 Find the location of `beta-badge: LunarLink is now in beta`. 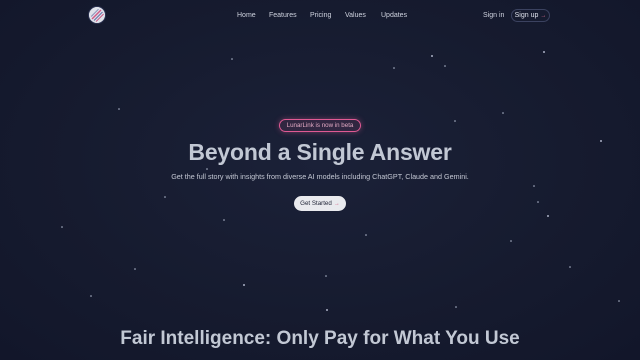

beta-badge: LunarLink is now in beta is located at coordinates (320, 125).